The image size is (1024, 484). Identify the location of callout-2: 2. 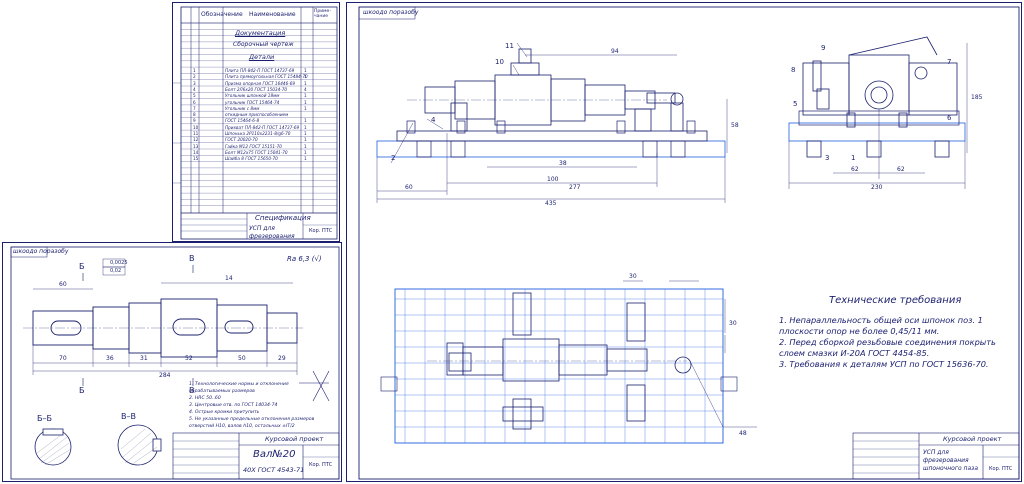
(393, 158).